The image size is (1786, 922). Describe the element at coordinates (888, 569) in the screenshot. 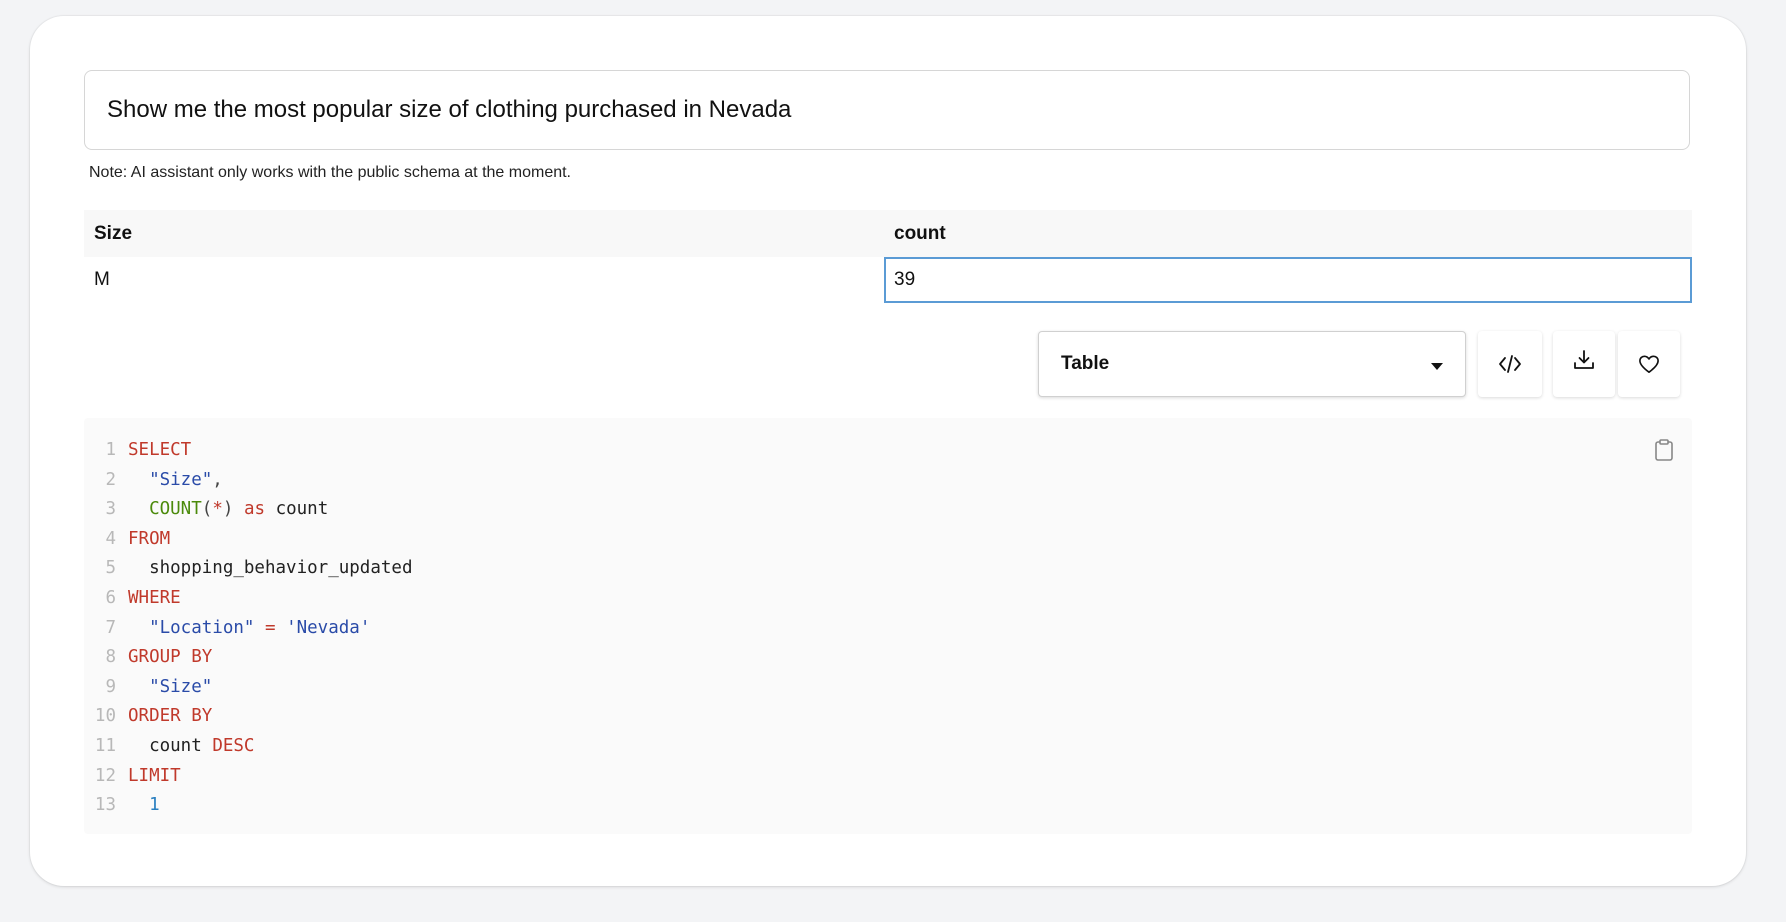

I see `code-line: 5 shopping_behavior_updated` at that location.